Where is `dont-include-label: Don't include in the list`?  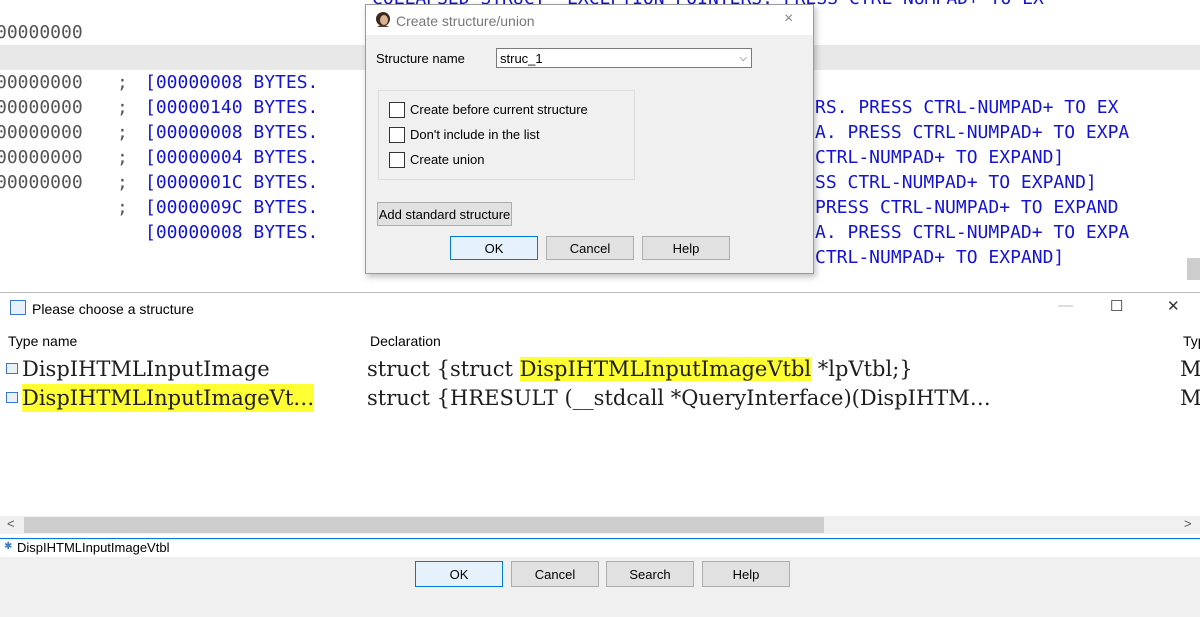
dont-include-label: Don't include in the list is located at coordinates (475, 134).